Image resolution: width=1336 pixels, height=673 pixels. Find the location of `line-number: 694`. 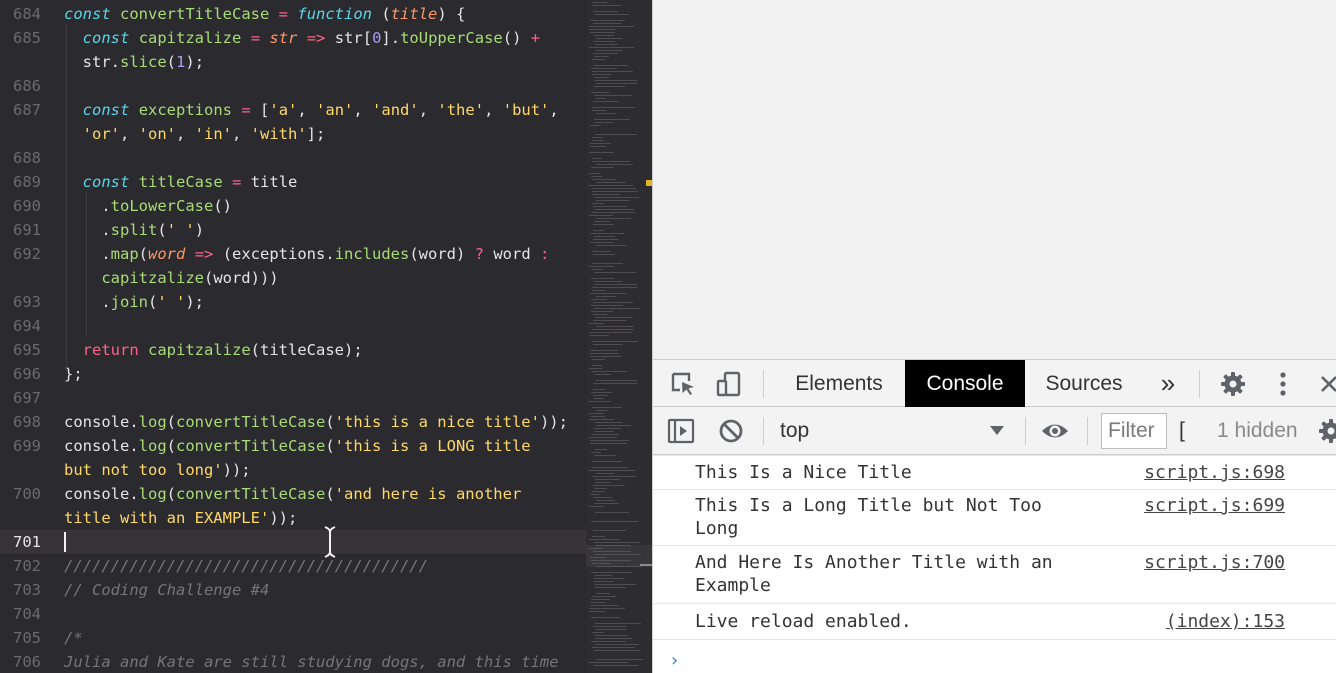

line-number: 694 is located at coordinates (27, 326).